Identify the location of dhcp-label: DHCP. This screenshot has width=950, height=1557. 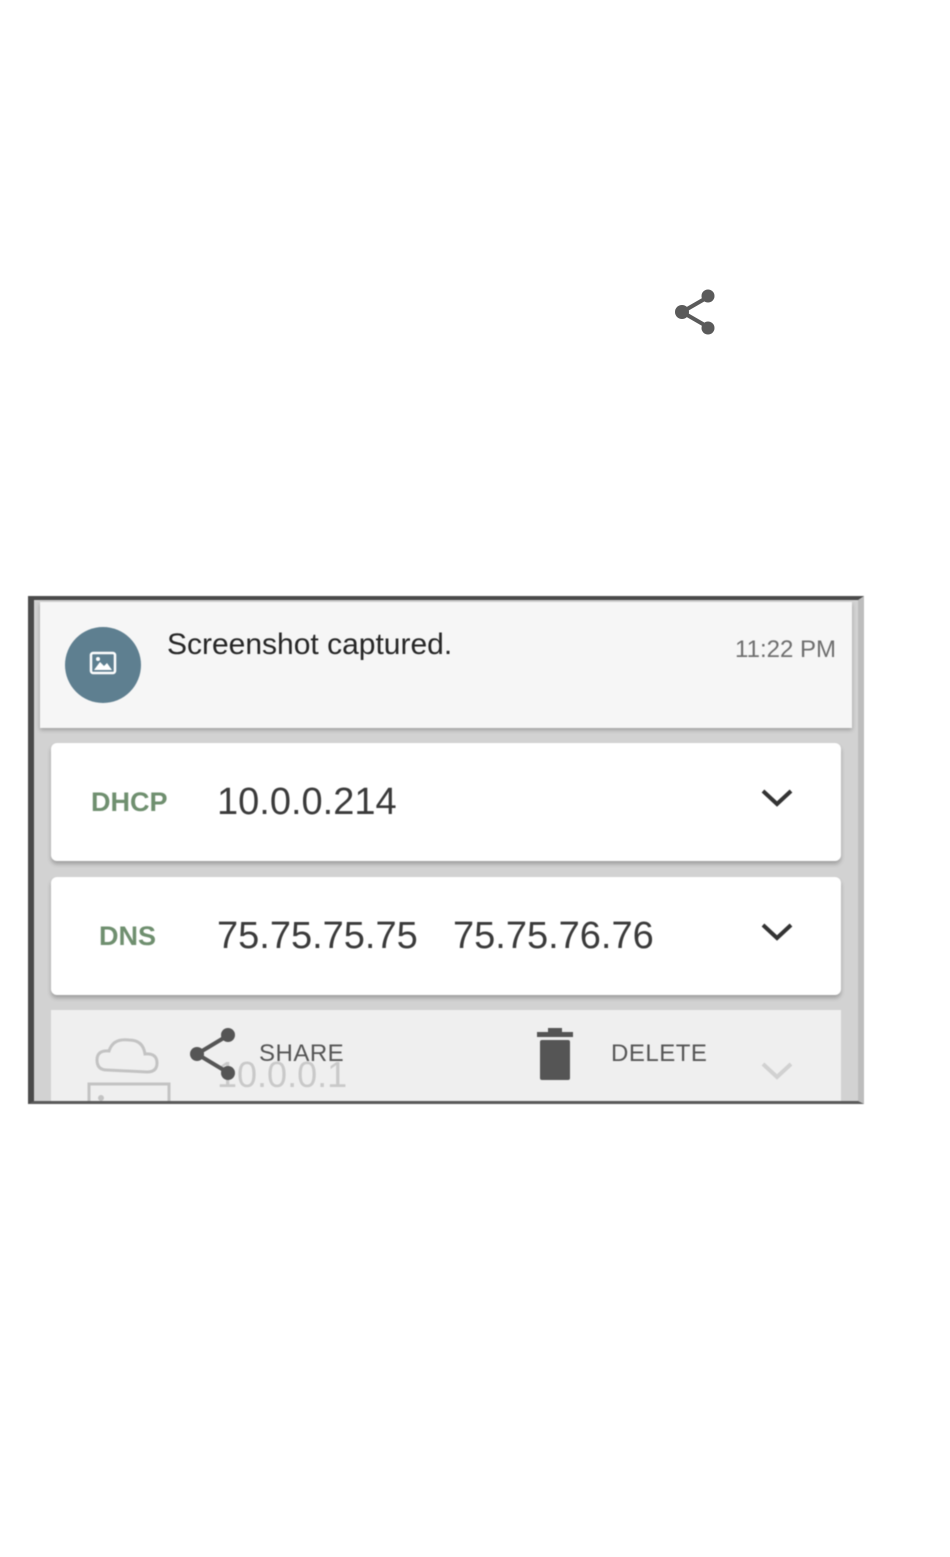
(129, 802).